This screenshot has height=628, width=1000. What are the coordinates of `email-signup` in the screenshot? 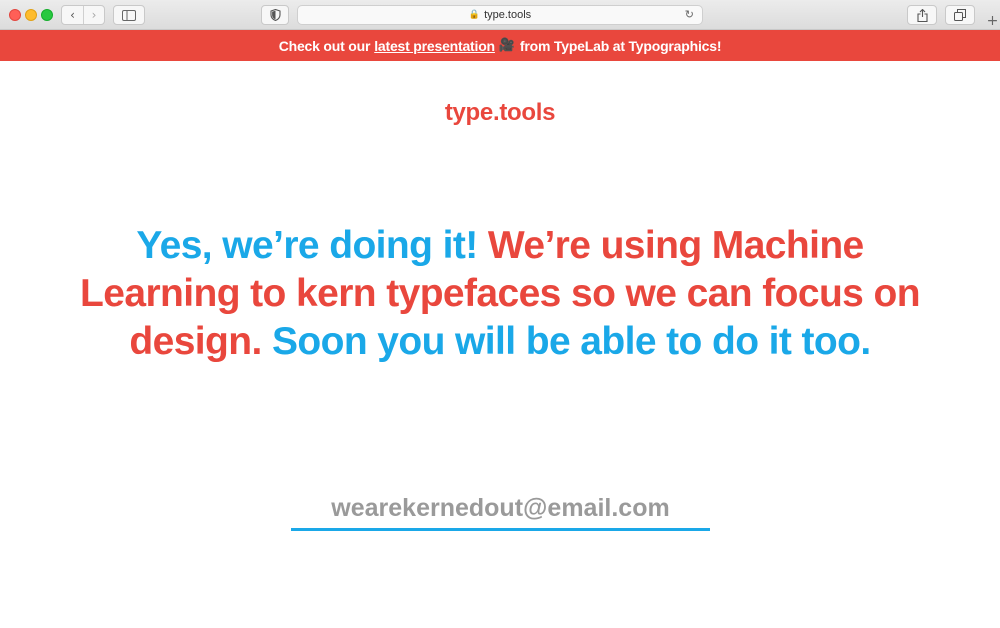 It's located at (500, 509).